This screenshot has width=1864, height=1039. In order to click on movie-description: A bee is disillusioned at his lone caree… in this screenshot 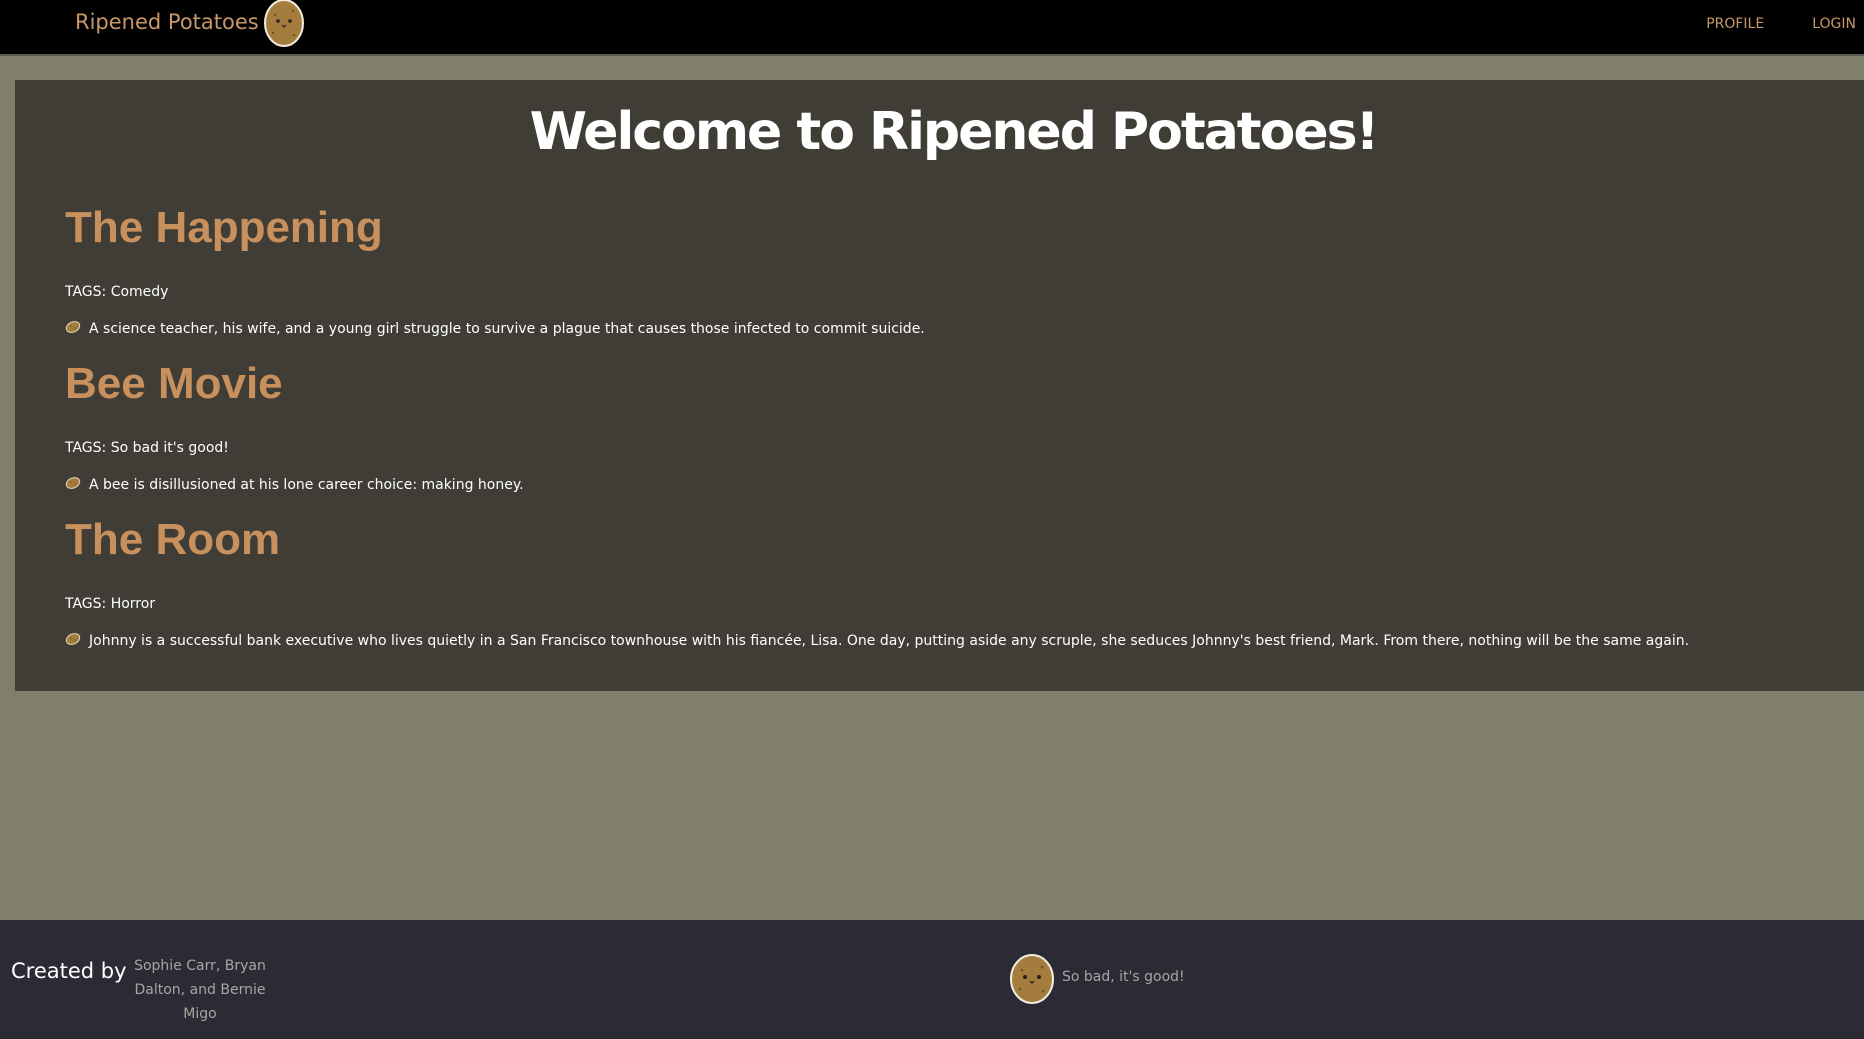, I will do `click(294, 485)`.